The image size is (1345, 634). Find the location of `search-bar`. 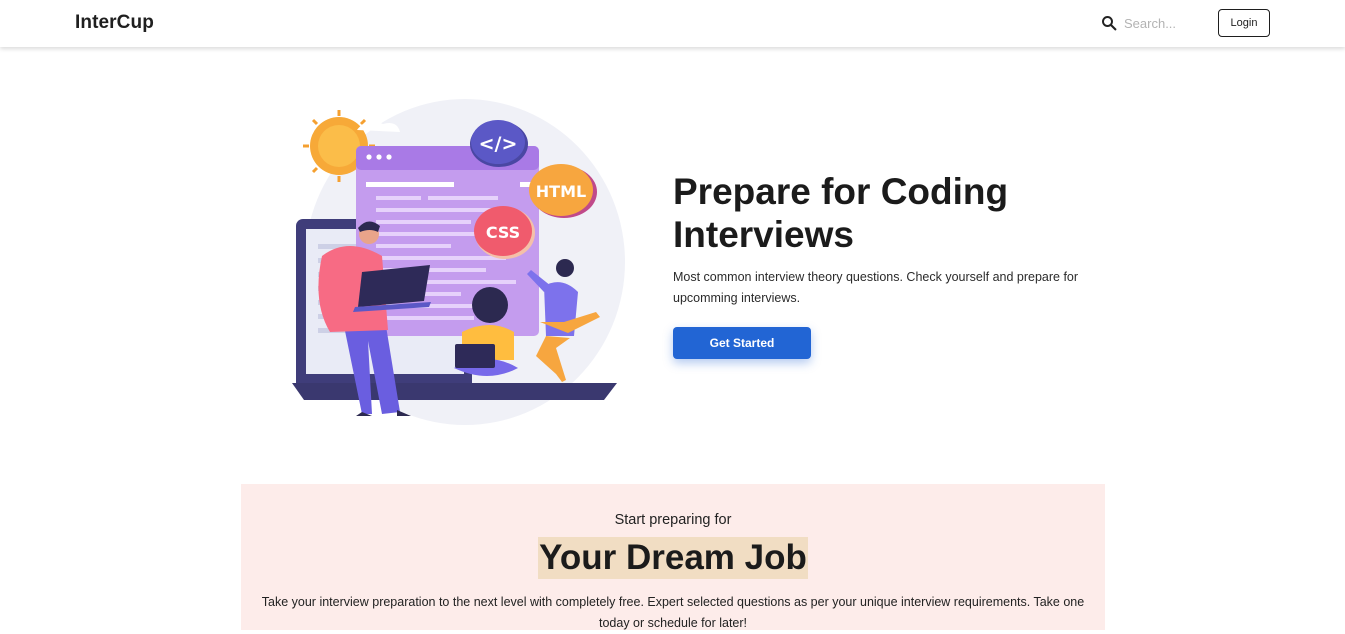

search-bar is located at coordinates (1153, 23).